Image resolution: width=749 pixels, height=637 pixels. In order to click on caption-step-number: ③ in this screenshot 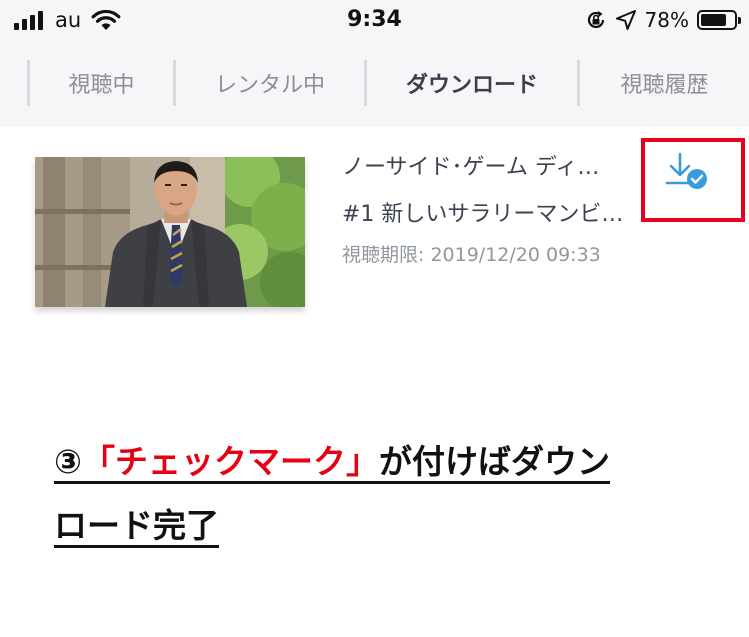, I will do `click(68, 461)`.